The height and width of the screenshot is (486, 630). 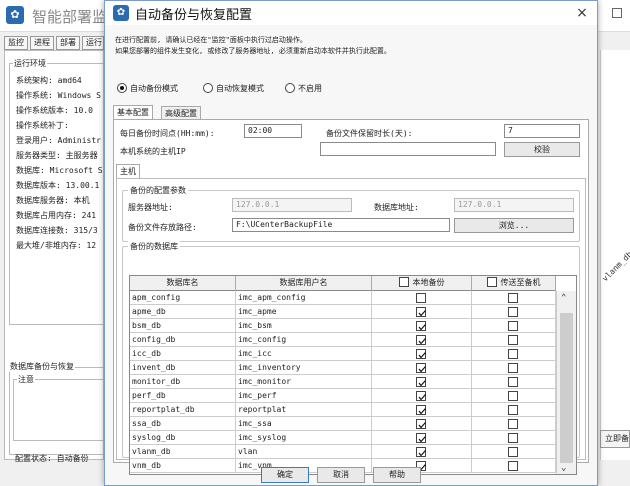 What do you see at coordinates (422, 283) in the screenshot?
I see `col-local-backup: 本地备份` at bounding box center [422, 283].